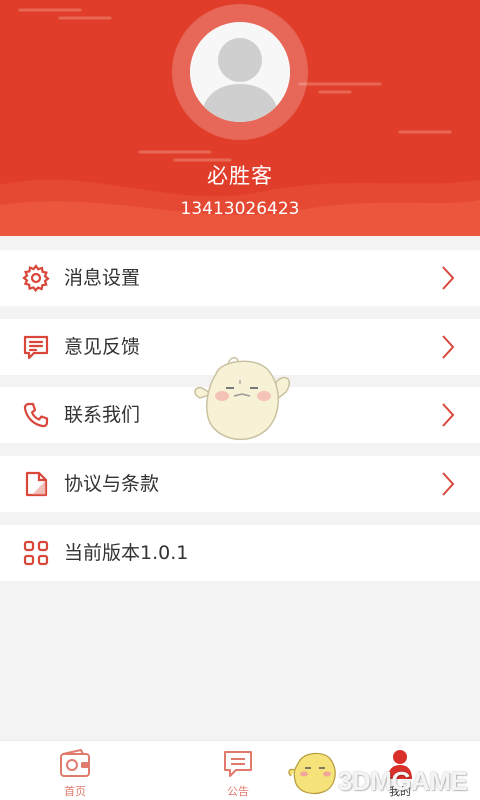 The width and height of the screenshot is (480, 800). Describe the element at coordinates (102, 278) in the screenshot. I see `menu-label-message-settings: 消息设置` at that location.